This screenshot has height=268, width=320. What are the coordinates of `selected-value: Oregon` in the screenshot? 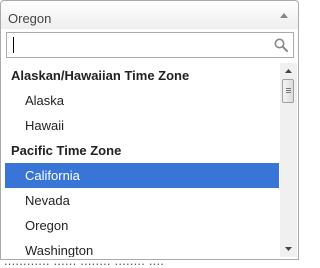 It's located at (30, 18).